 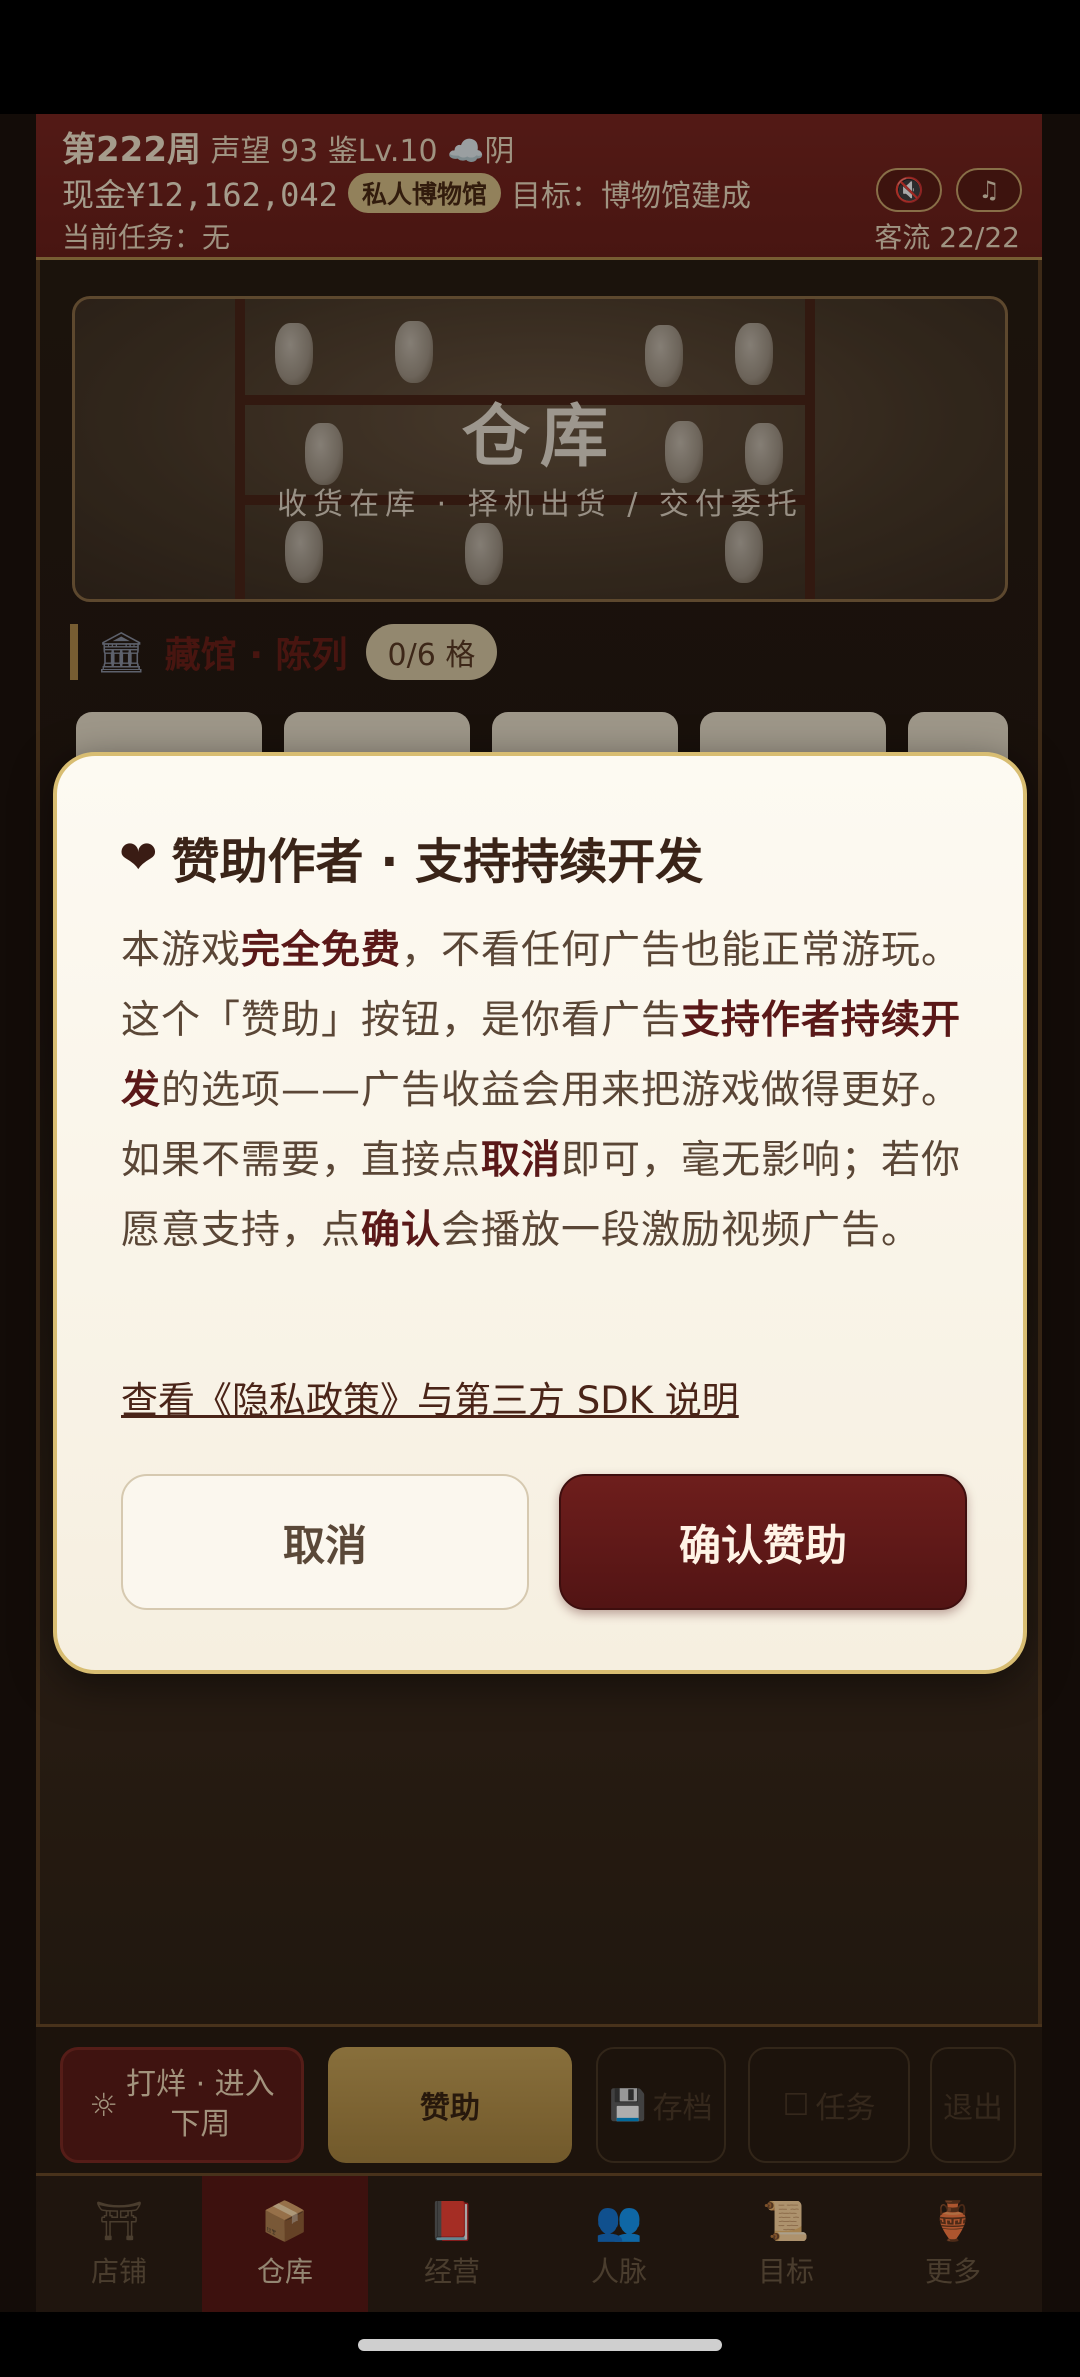 What do you see at coordinates (325, 1542) in the screenshot?
I see `cancel-button: 取消` at bounding box center [325, 1542].